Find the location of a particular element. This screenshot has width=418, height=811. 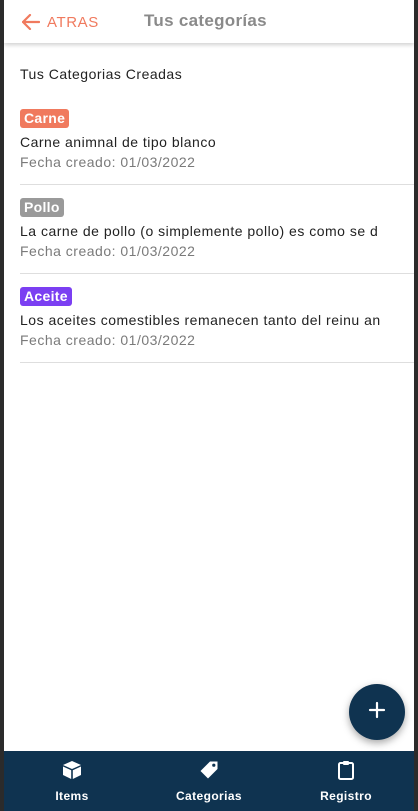

tag-icon is located at coordinates (209, 772).